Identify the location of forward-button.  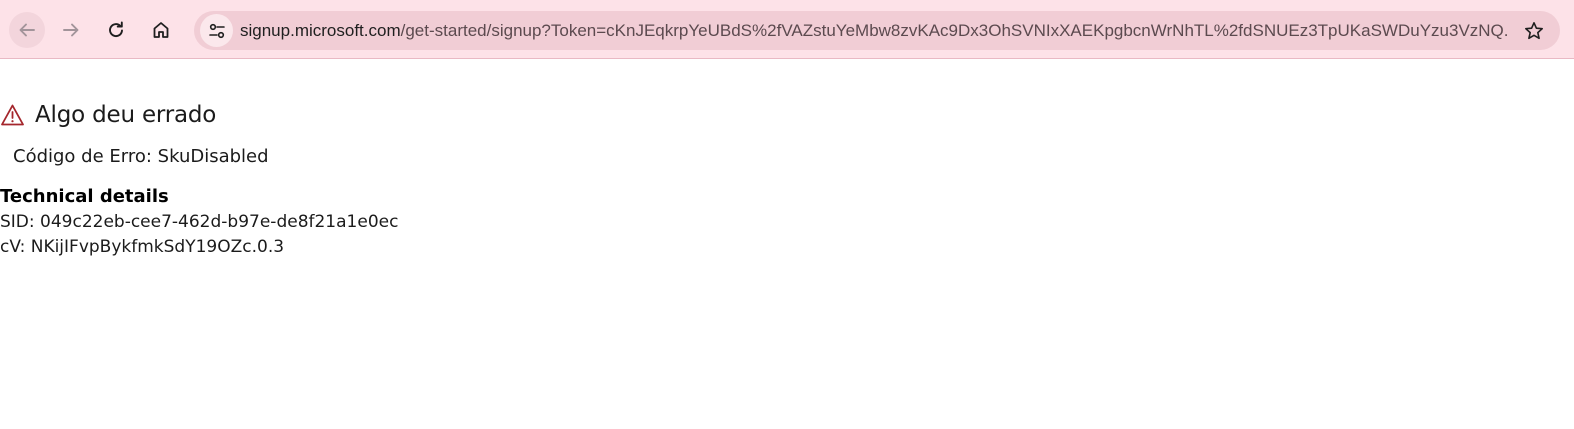
(71, 30).